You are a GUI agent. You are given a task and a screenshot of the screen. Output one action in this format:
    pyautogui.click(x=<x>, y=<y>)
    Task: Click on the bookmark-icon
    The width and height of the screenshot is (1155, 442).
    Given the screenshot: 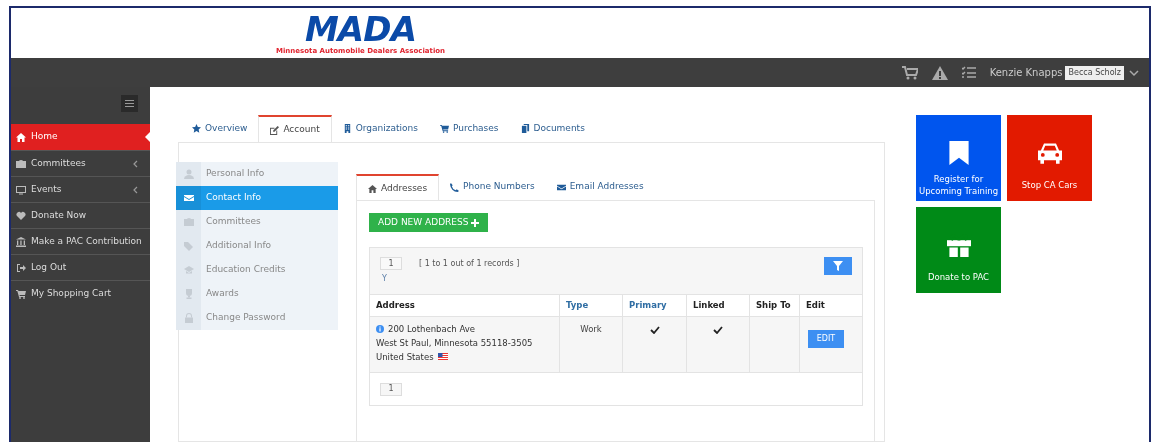 What is the action you would take?
    pyautogui.click(x=958, y=153)
    